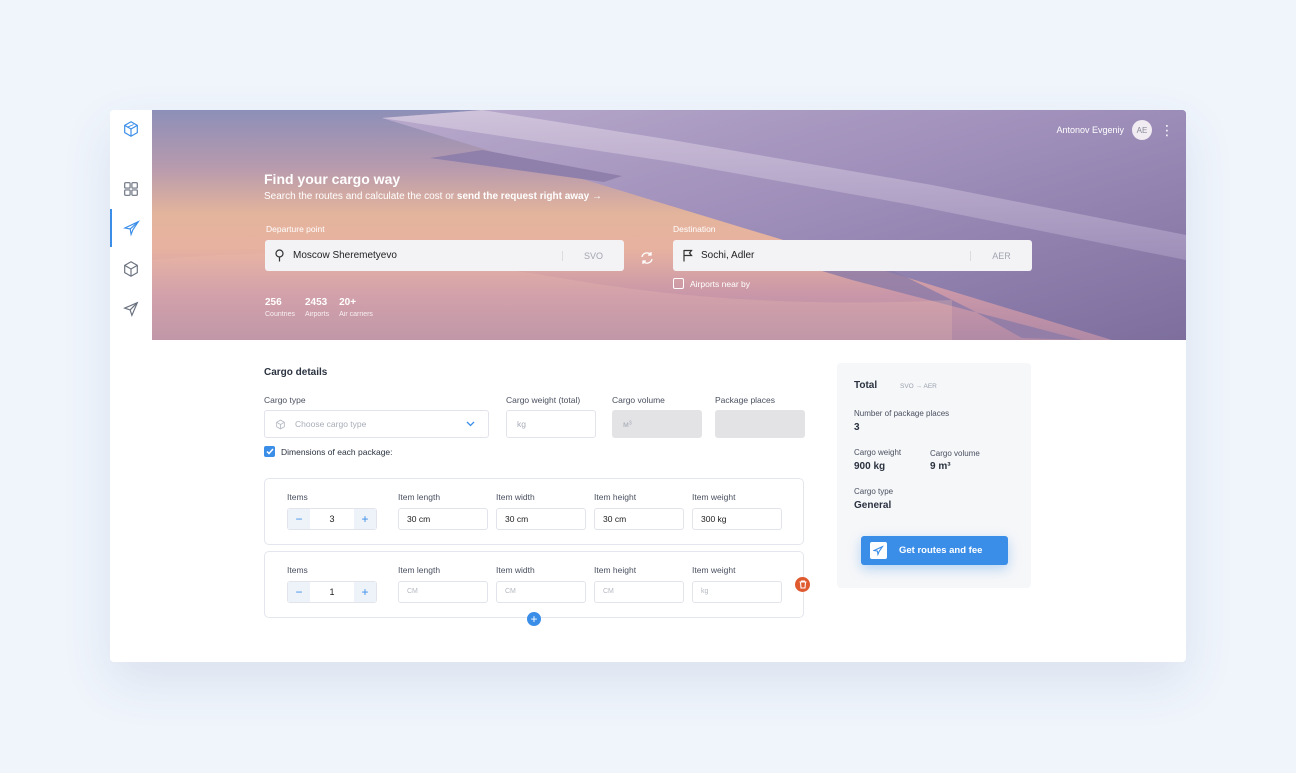 This screenshot has height=773, width=1296. Describe the element at coordinates (356, 314) in the screenshot. I see `stat-label: Air carriers` at that location.